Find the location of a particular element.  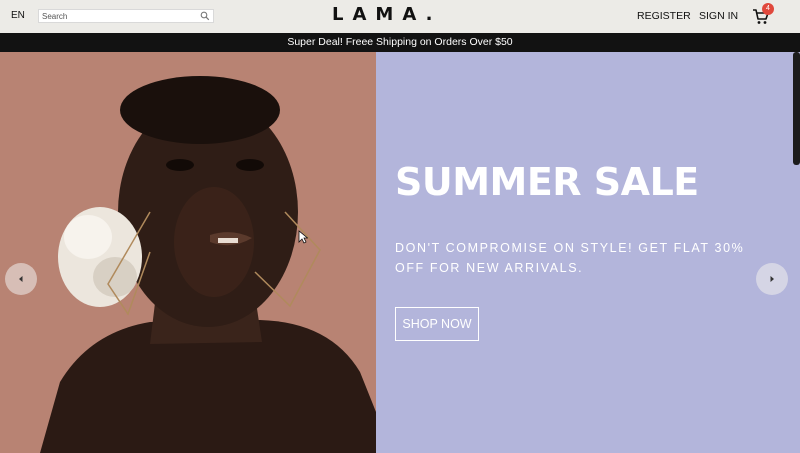

shop-now-button: SHOP NOW is located at coordinates (437, 324).